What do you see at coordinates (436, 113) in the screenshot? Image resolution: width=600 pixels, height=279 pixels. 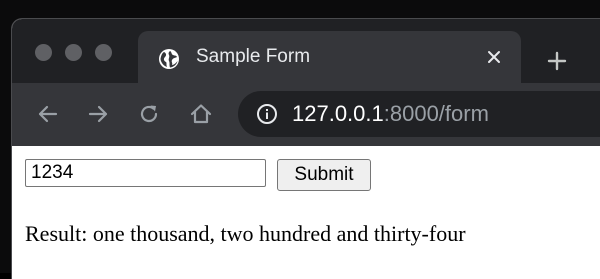 I see `url-path: :8000/form` at bounding box center [436, 113].